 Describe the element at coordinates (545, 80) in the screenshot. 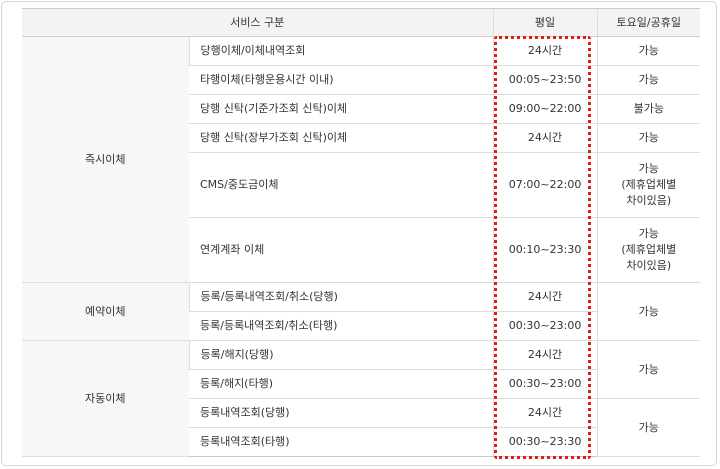

I see `weekday-cell: 00:05~23:50` at that location.